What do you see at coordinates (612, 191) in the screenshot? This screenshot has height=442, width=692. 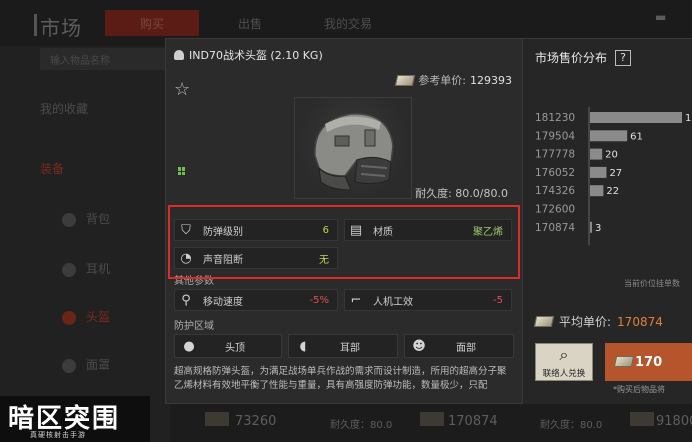 I see `chart-data-label: 22` at bounding box center [612, 191].